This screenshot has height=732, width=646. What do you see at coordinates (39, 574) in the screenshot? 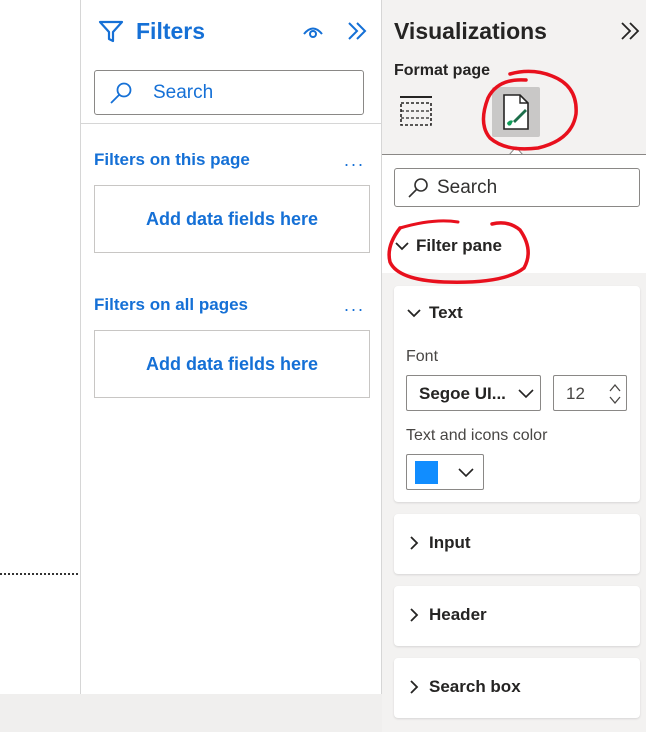
I see `canvas-dotted-line` at bounding box center [39, 574].